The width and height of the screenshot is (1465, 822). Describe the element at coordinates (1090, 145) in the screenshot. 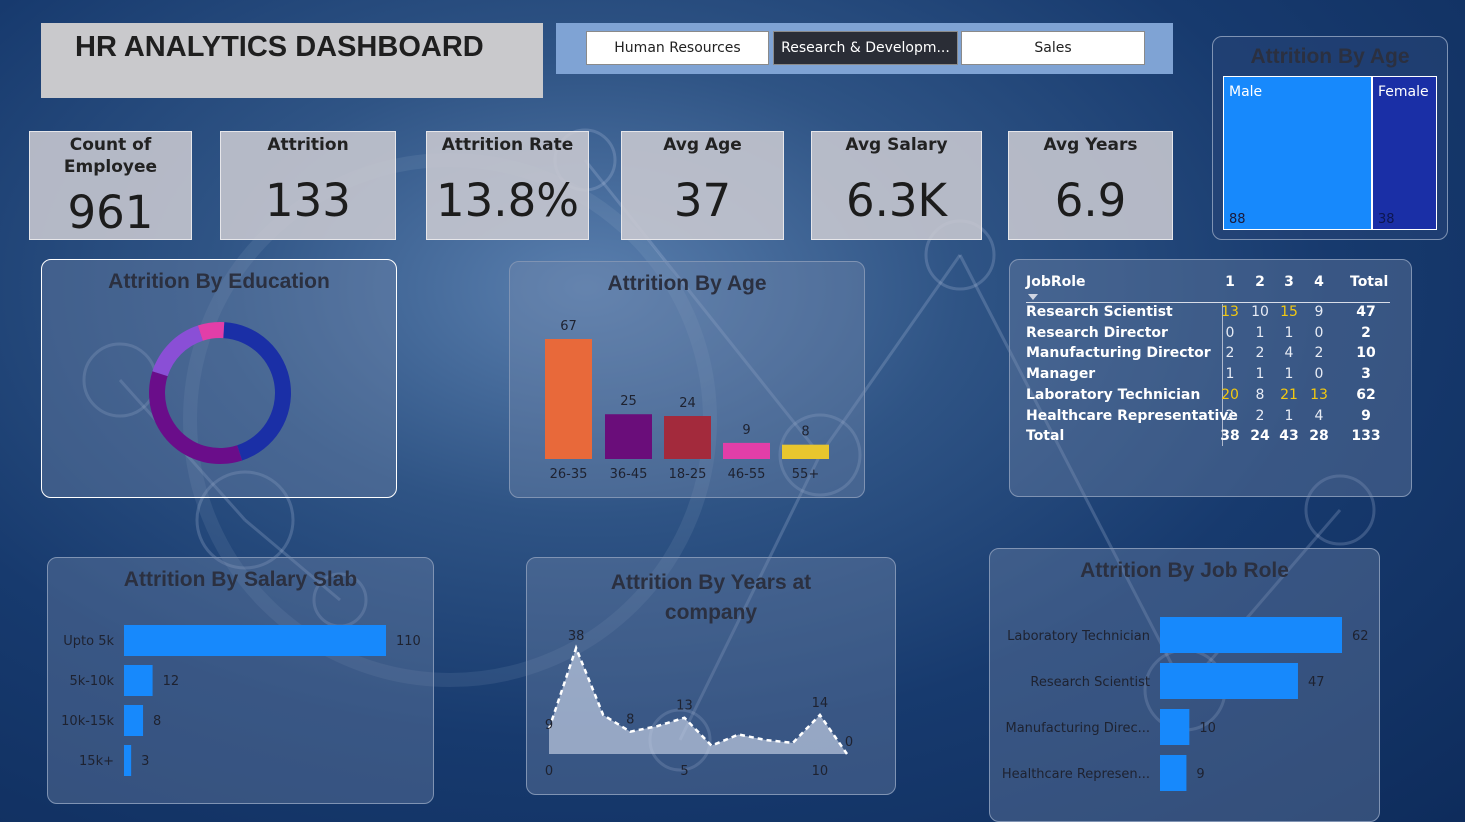

I see `kpi-label: Avg Years` at that location.